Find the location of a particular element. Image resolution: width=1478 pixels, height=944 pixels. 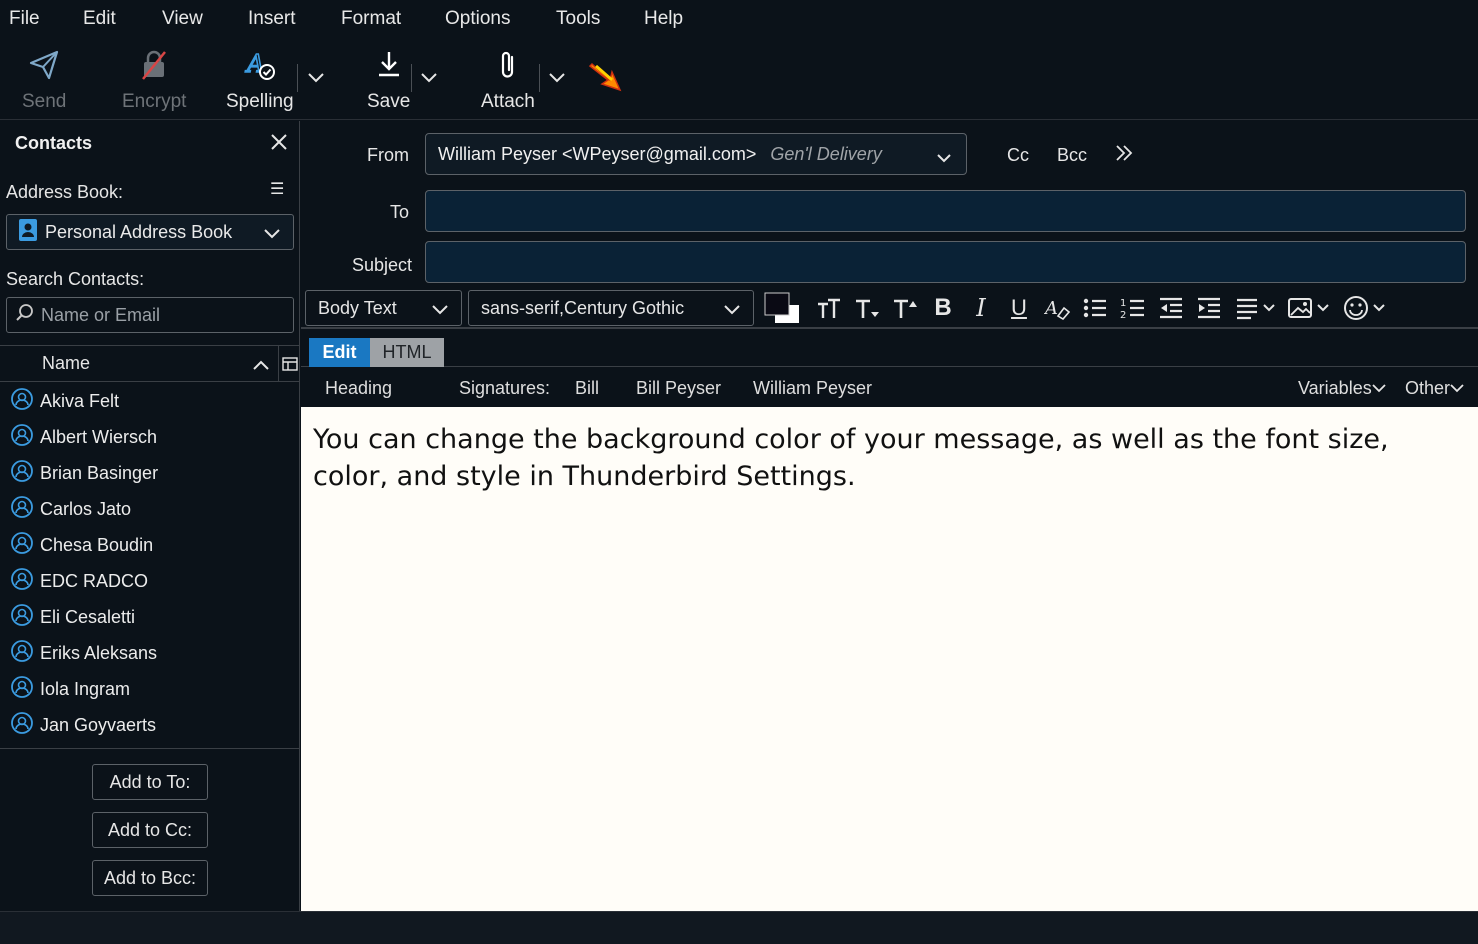

indent-icon is located at coordinates (1209, 308).